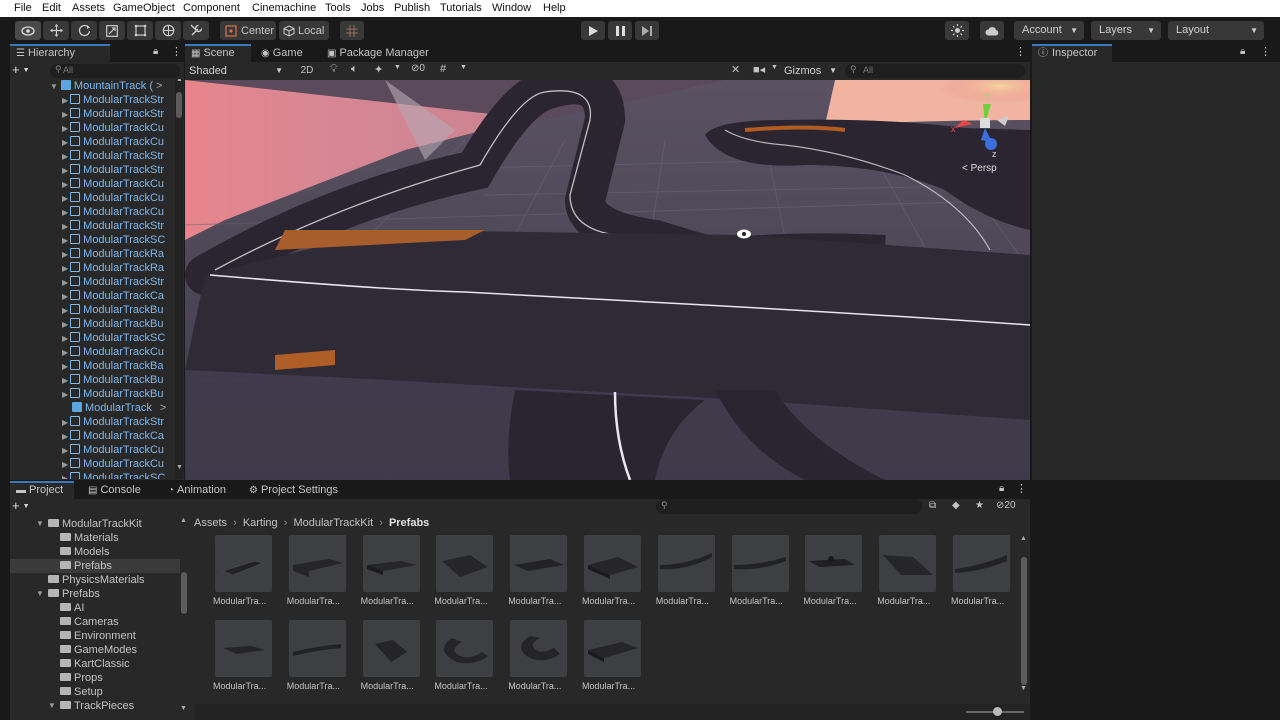 This screenshot has height=720, width=1280. I want to click on menu-window: Window, so click(511, 8).